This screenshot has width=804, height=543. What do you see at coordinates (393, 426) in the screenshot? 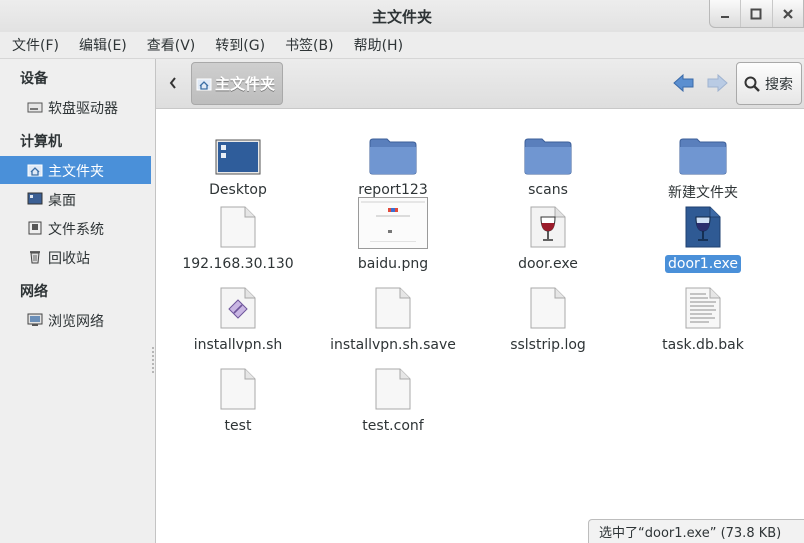
I see `file-name: test.conf` at bounding box center [393, 426].